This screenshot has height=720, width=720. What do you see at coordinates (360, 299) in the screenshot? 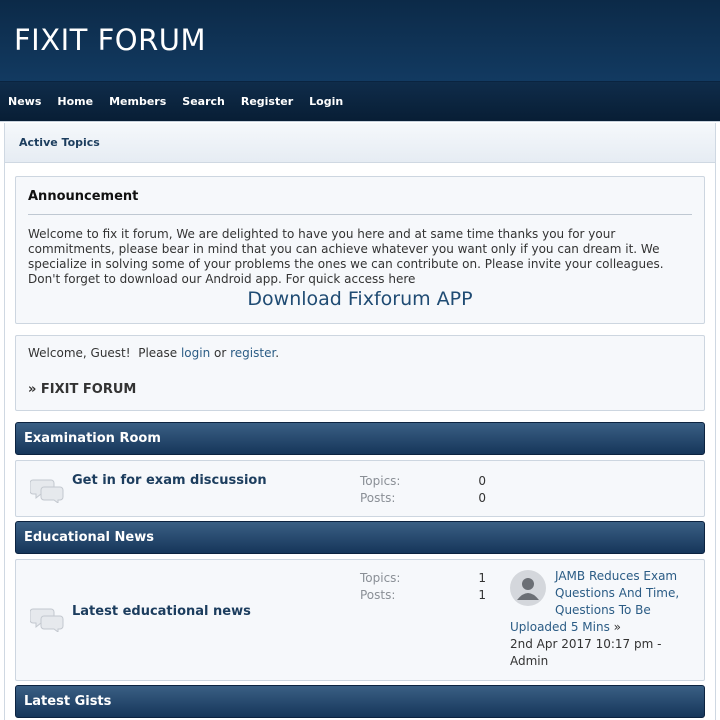
I see `download-app-link: Download Fixforum APP` at bounding box center [360, 299].